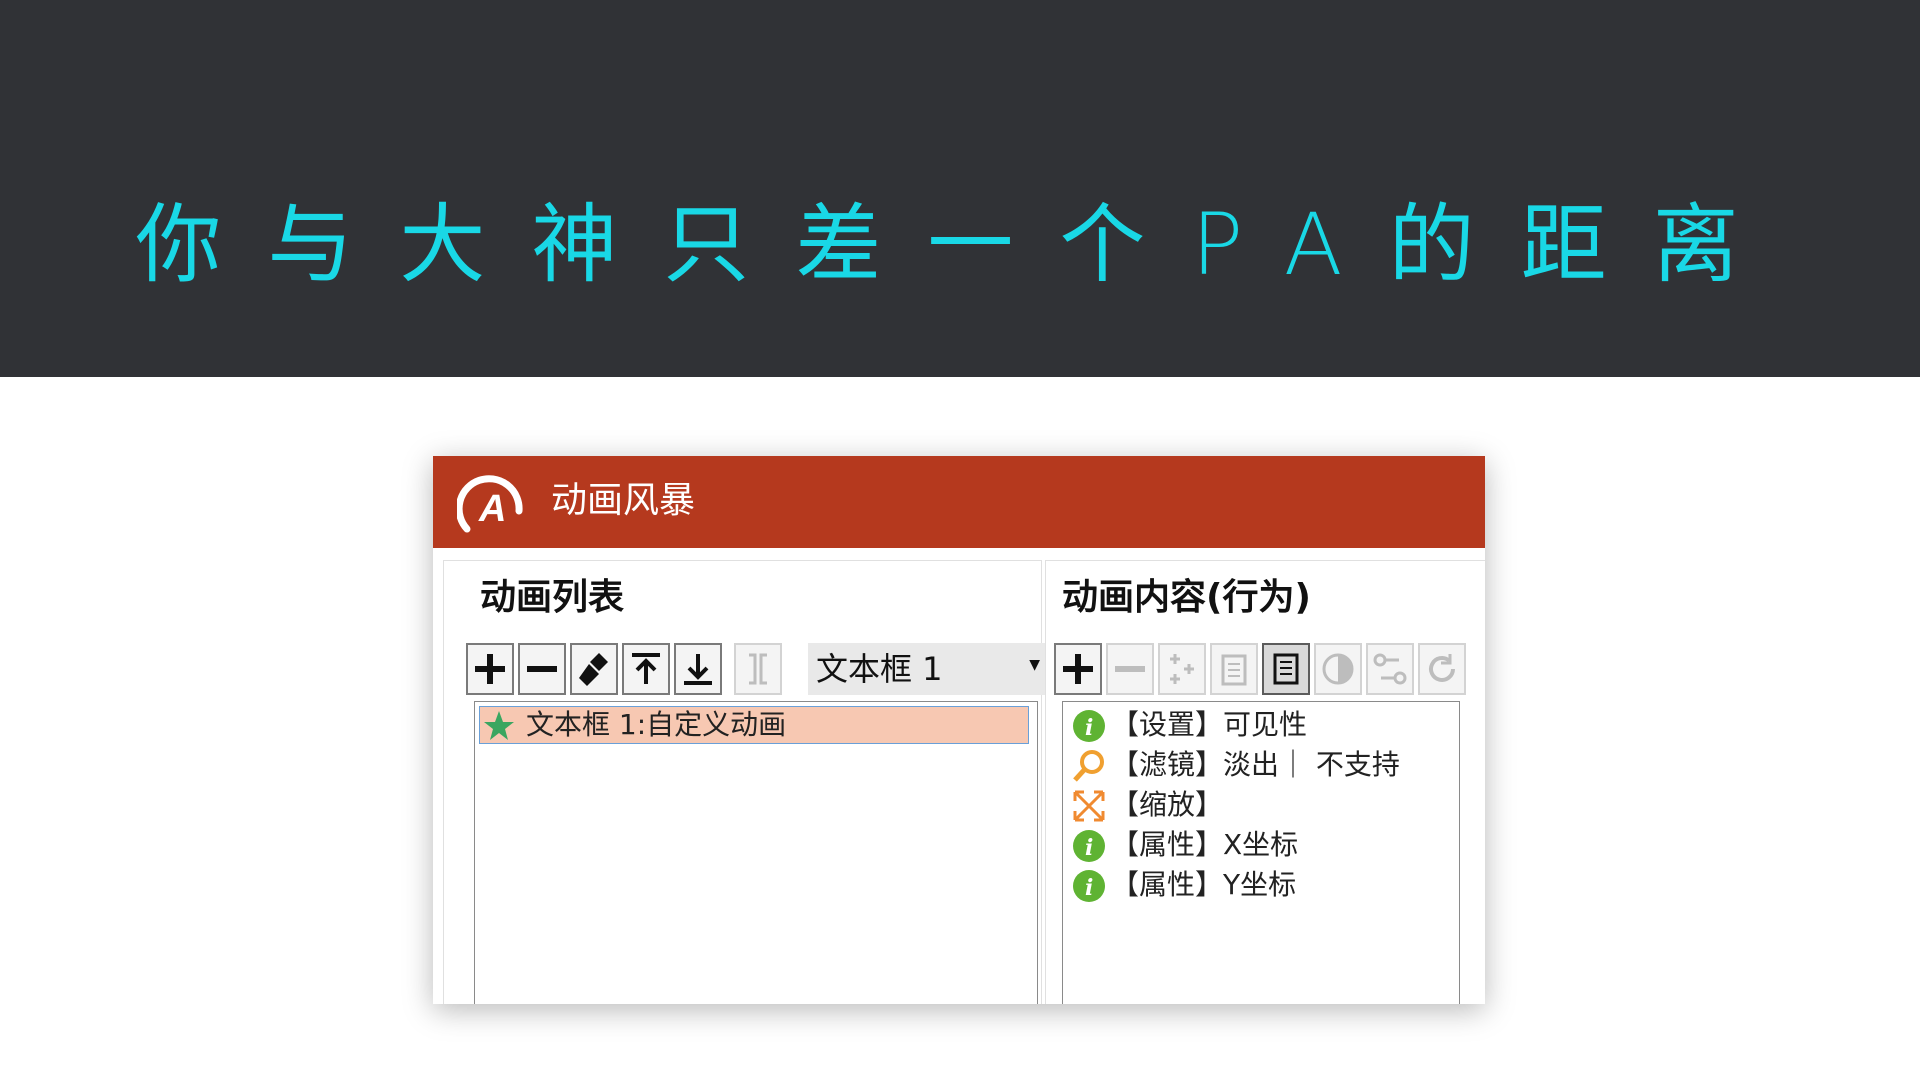 The height and width of the screenshot is (1080, 1920). Describe the element at coordinates (492, 509) in the screenshot. I see `svg-text: A` at that location.